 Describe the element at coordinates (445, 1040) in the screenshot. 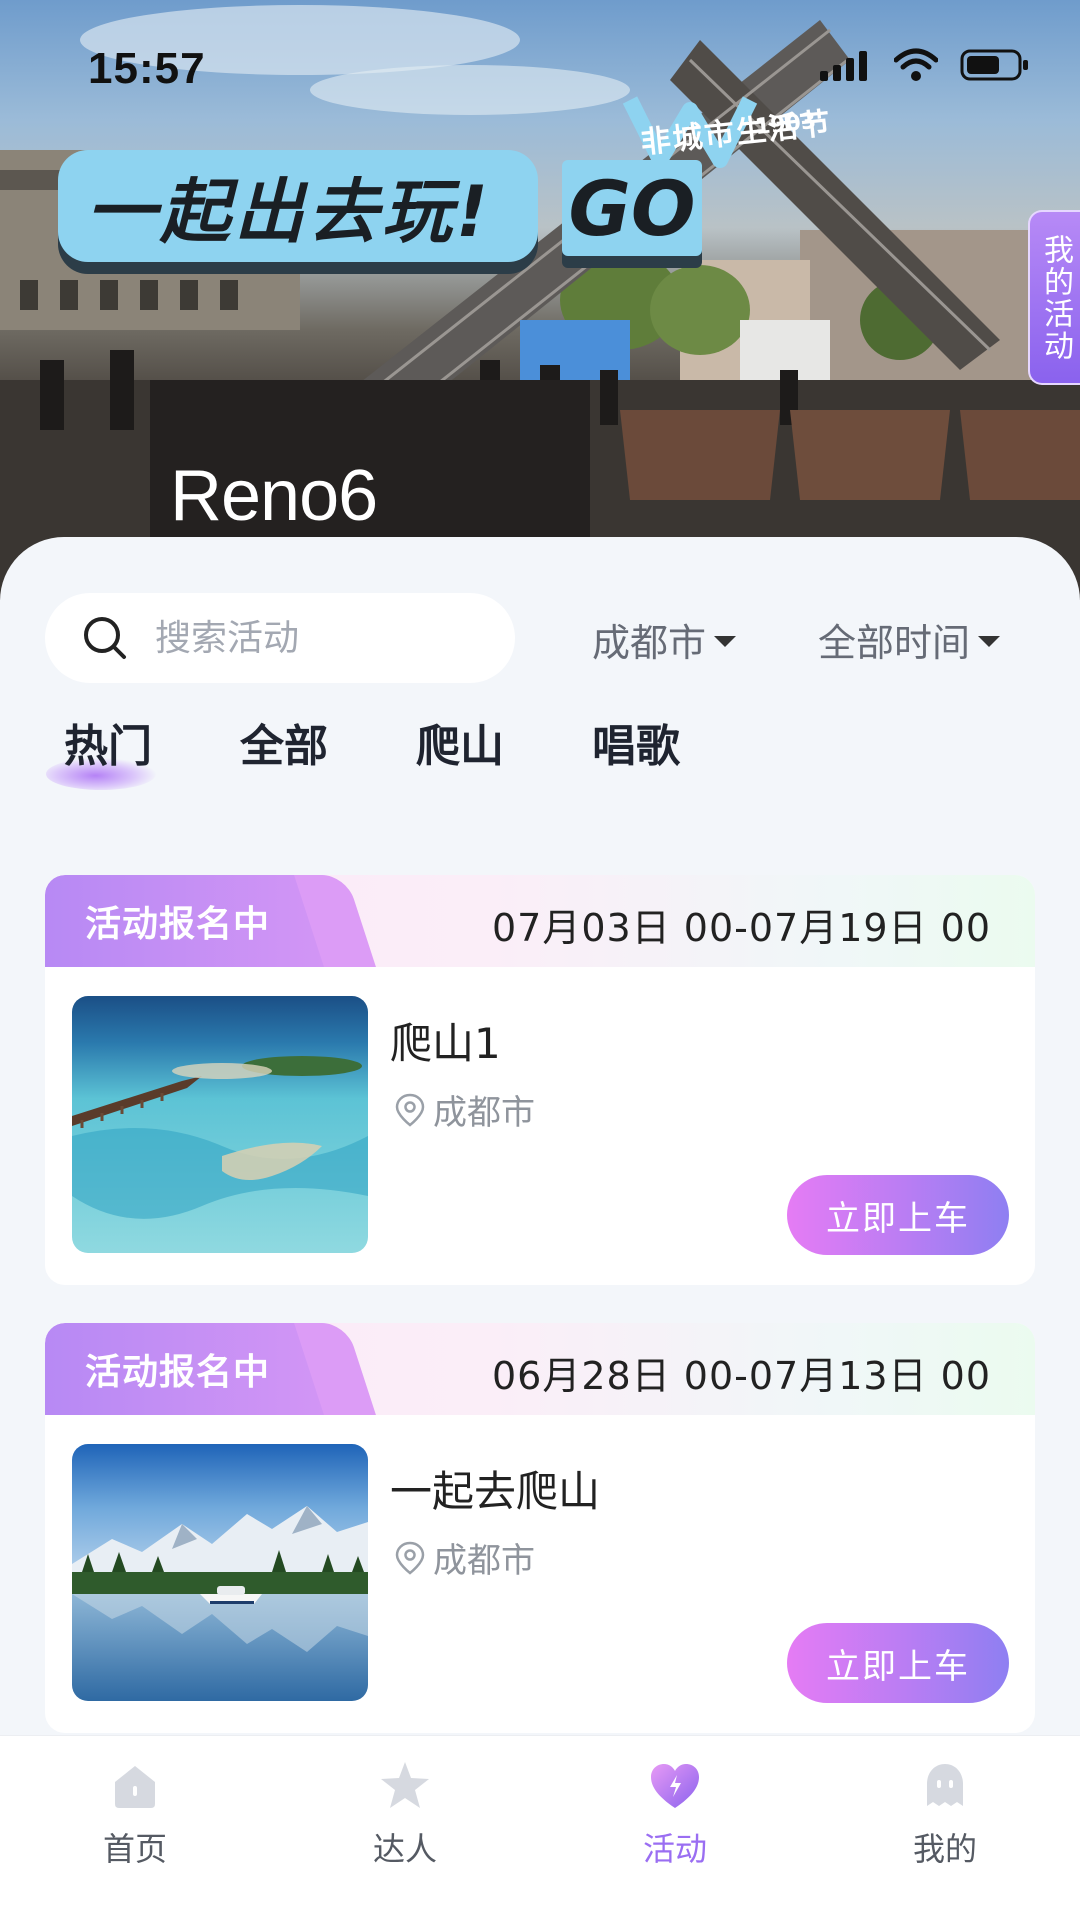

I see `activity-title: 爬山1` at that location.